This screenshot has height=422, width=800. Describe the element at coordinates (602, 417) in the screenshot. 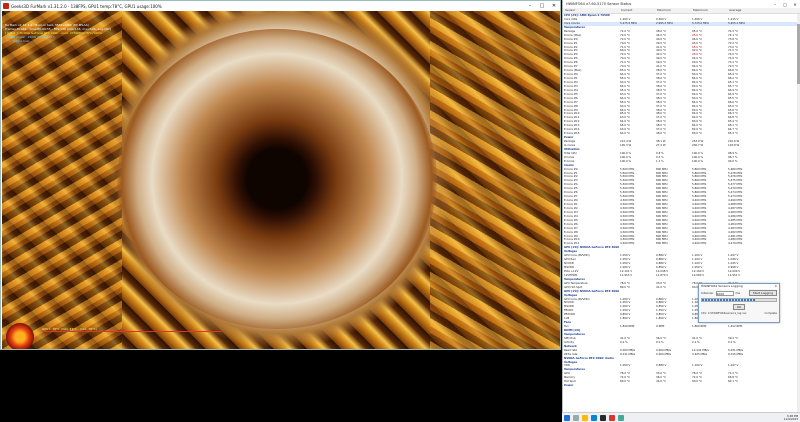

I see `terminal-icon` at that location.